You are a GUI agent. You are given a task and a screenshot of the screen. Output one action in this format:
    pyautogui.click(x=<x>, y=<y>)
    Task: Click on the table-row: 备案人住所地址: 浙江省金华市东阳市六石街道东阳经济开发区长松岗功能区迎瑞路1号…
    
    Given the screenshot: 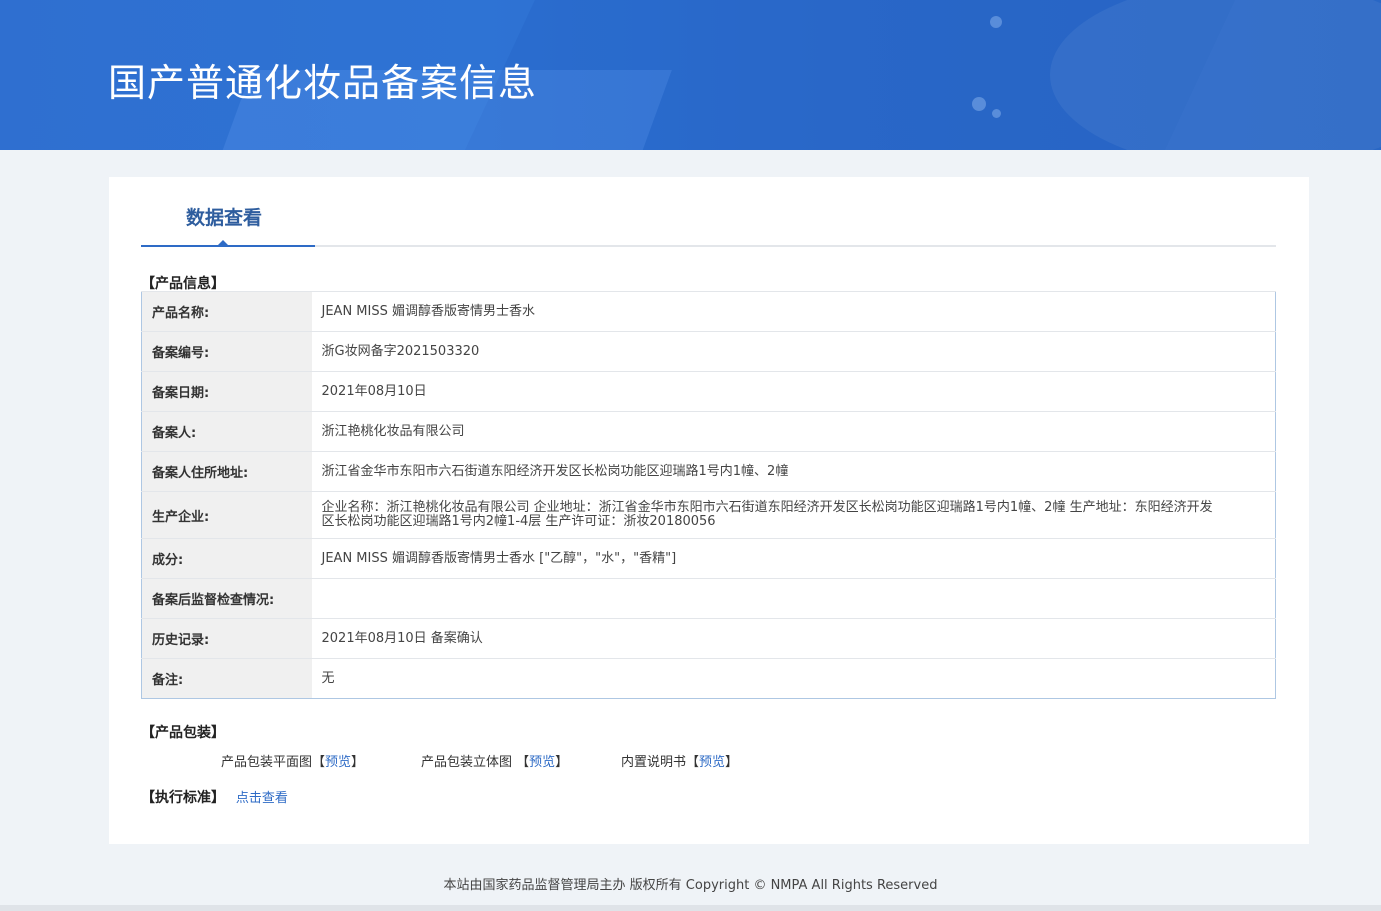 What is the action you would take?
    pyautogui.click(x=708, y=471)
    